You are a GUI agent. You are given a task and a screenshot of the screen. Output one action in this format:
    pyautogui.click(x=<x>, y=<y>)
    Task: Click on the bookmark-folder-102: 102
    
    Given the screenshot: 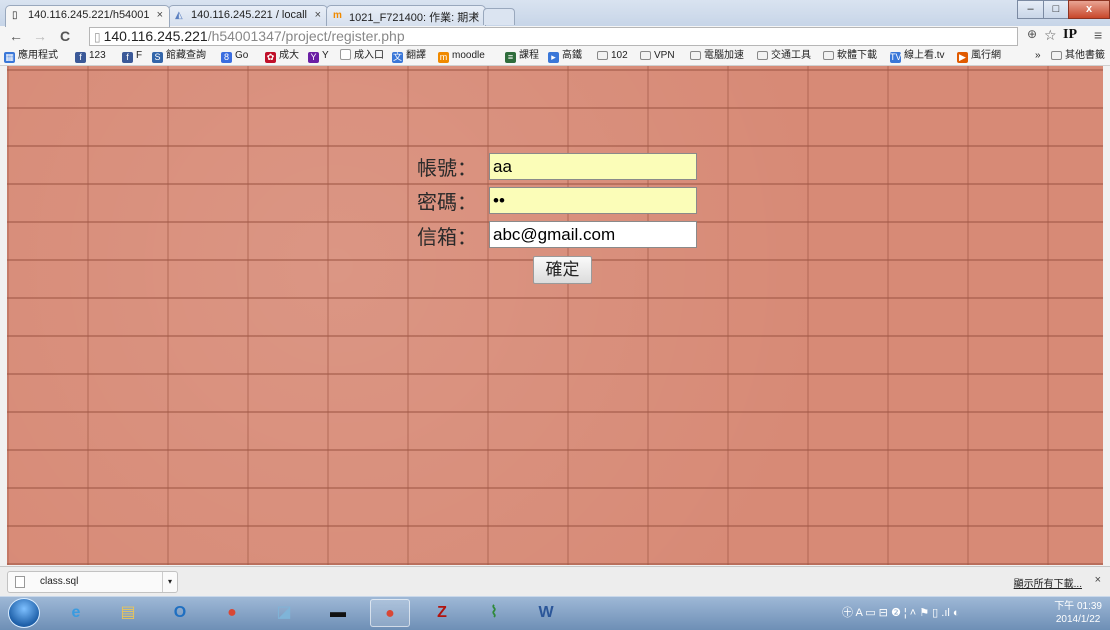 What is the action you would take?
    pyautogui.click(x=612, y=56)
    